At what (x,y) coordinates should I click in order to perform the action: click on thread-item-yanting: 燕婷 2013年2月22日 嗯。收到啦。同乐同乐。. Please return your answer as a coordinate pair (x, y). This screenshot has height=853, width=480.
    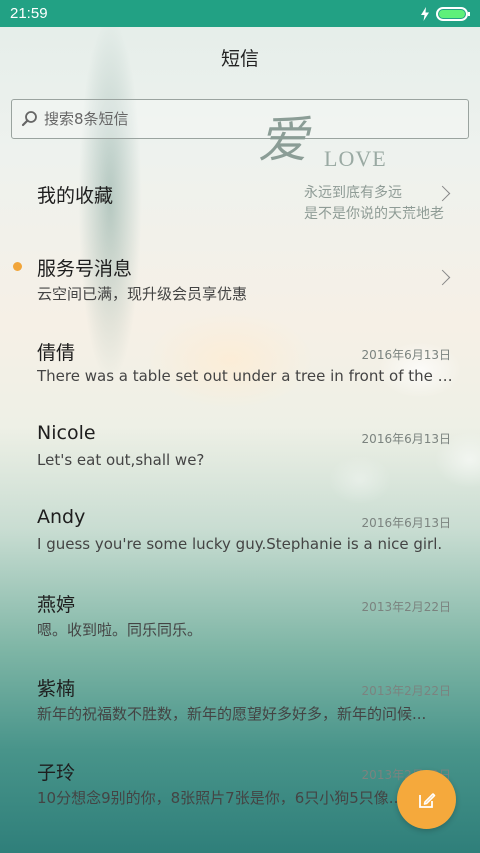
    Looking at the image, I should click on (240, 612).